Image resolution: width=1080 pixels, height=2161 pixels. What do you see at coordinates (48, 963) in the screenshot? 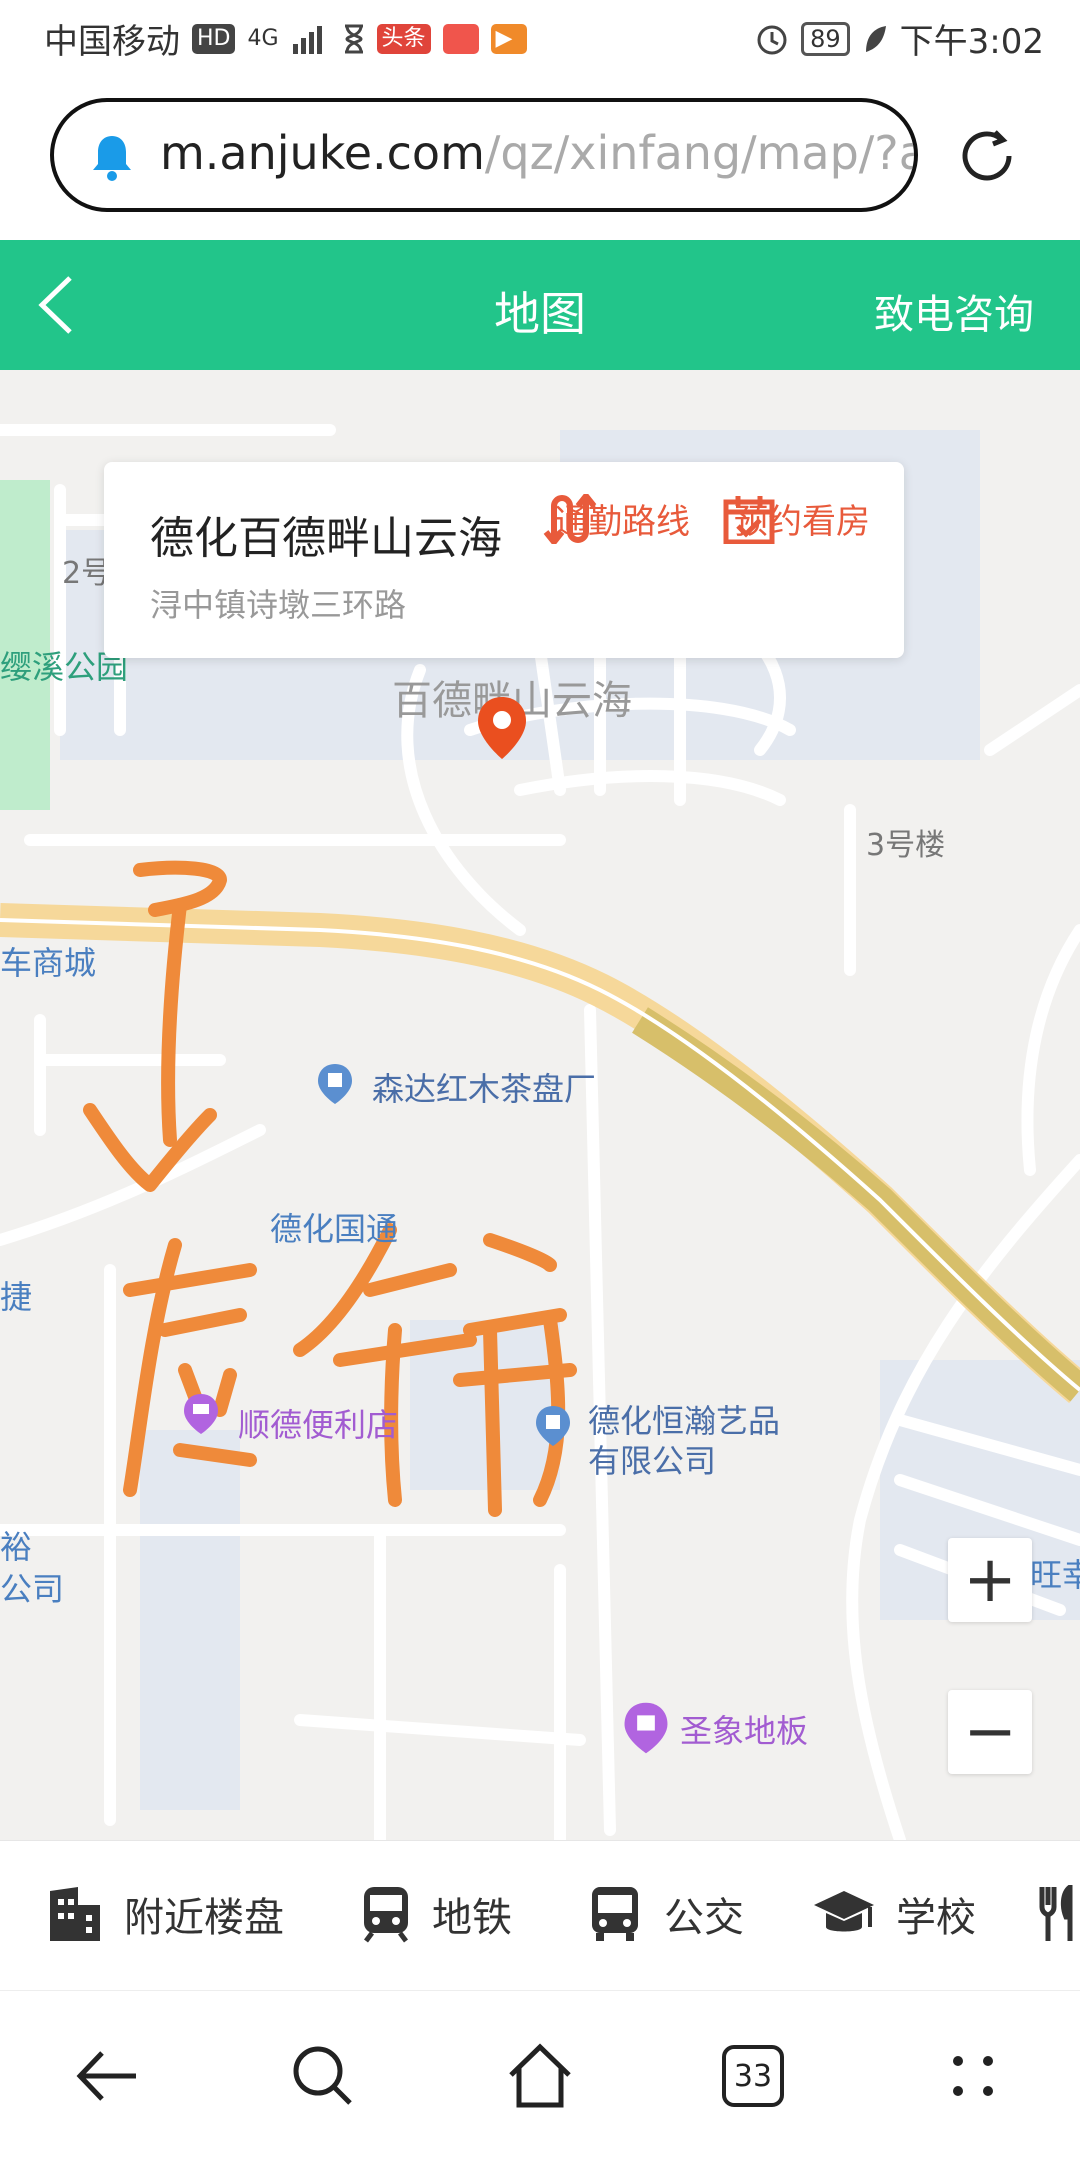
I see `map-label-car-mall: 车商城` at bounding box center [48, 963].